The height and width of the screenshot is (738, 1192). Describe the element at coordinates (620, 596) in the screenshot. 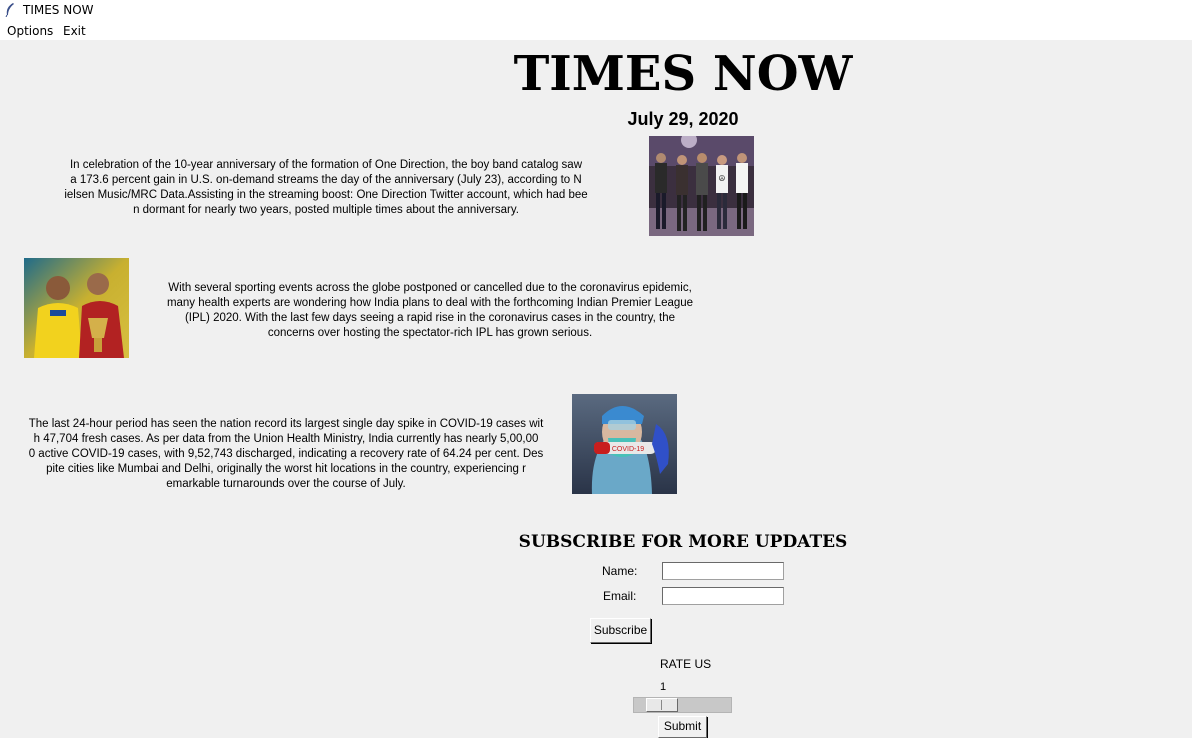

I see `email-label: Email:` at that location.